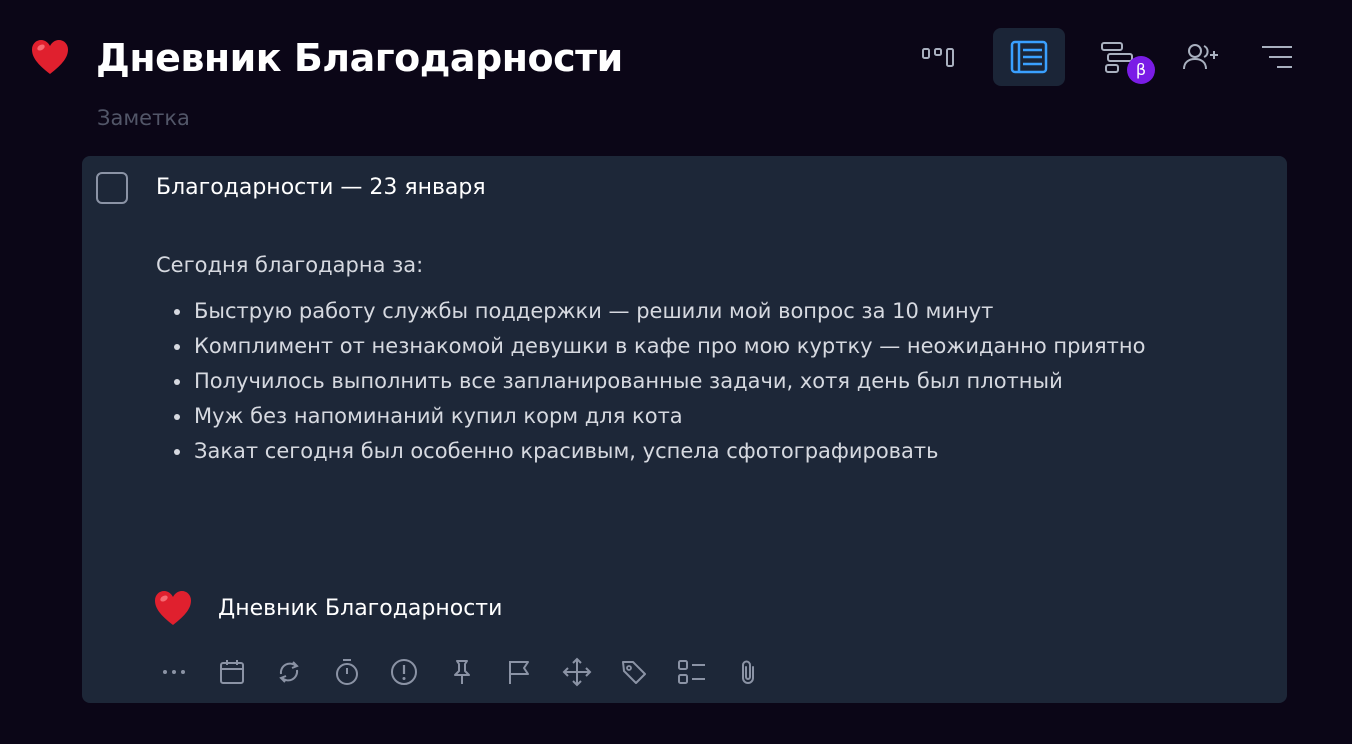 The height and width of the screenshot is (744, 1352). What do you see at coordinates (143, 118) in the screenshot?
I see `page-subtitle: Заметка` at bounding box center [143, 118].